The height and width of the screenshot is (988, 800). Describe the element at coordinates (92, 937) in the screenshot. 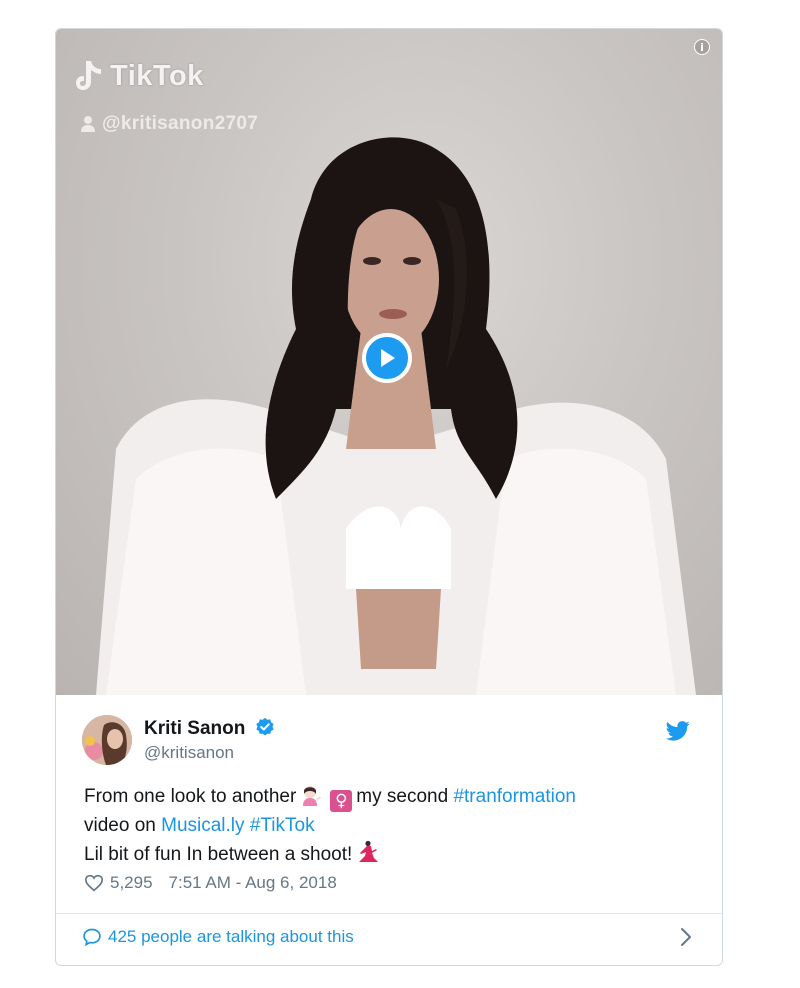

I see `speech-bubble-icon` at that location.